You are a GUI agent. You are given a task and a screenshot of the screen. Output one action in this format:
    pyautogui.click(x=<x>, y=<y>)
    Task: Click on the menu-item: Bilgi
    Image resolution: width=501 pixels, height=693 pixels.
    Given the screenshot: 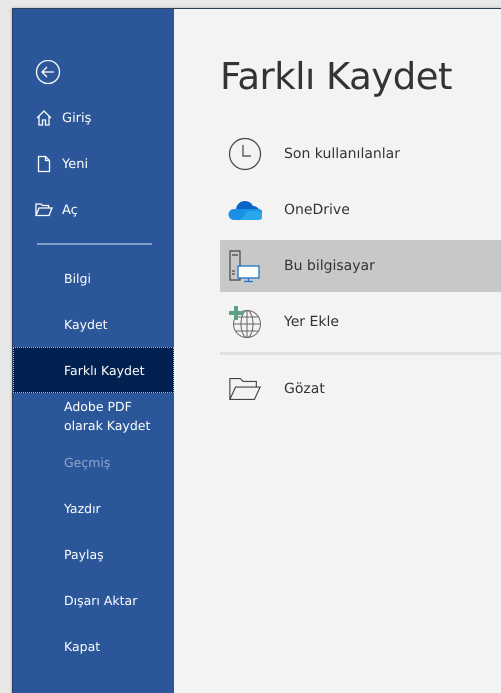 What is the action you would take?
    pyautogui.click(x=93, y=278)
    